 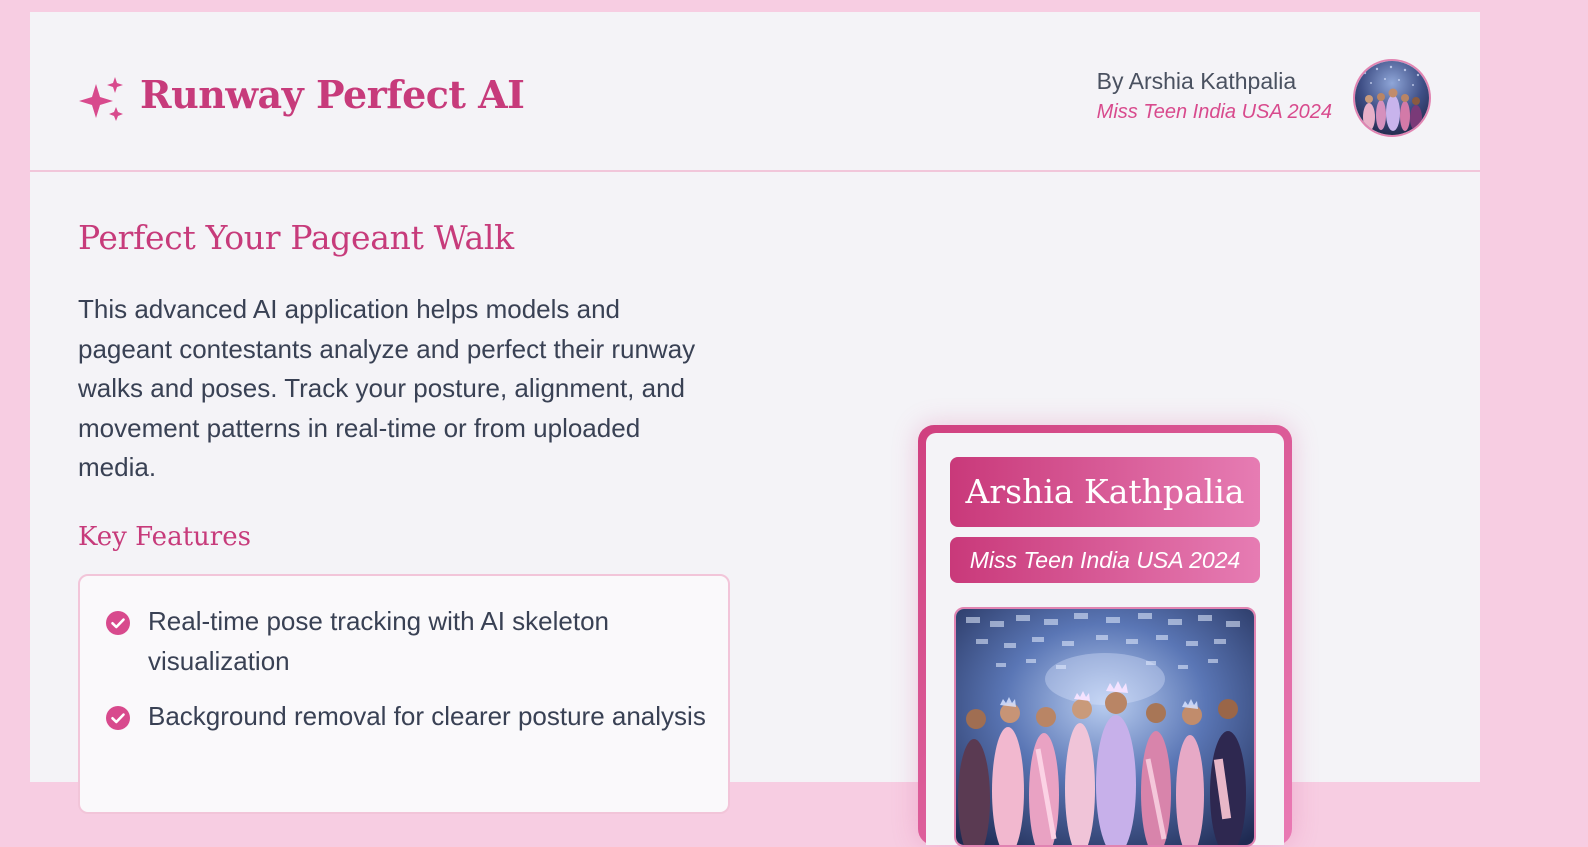 I want to click on sparkles-icon, so click(x=101, y=99).